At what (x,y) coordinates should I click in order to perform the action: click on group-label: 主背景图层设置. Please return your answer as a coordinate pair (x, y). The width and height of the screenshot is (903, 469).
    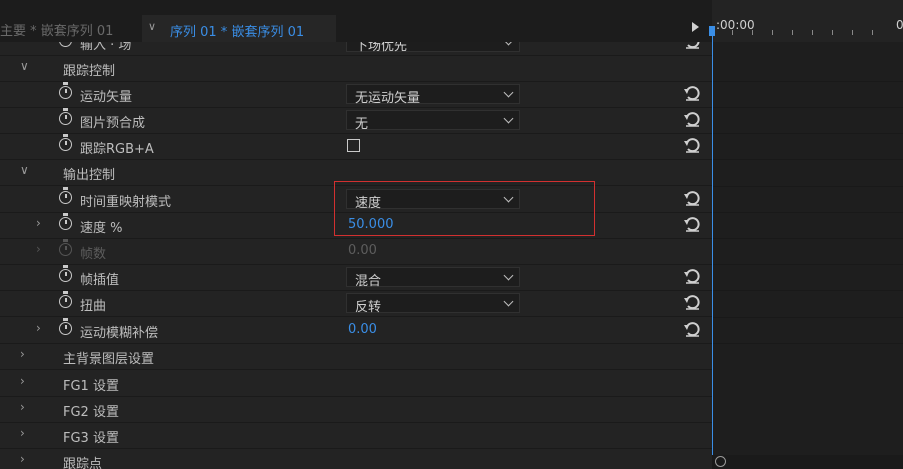
    Looking at the image, I should click on (109, 359).